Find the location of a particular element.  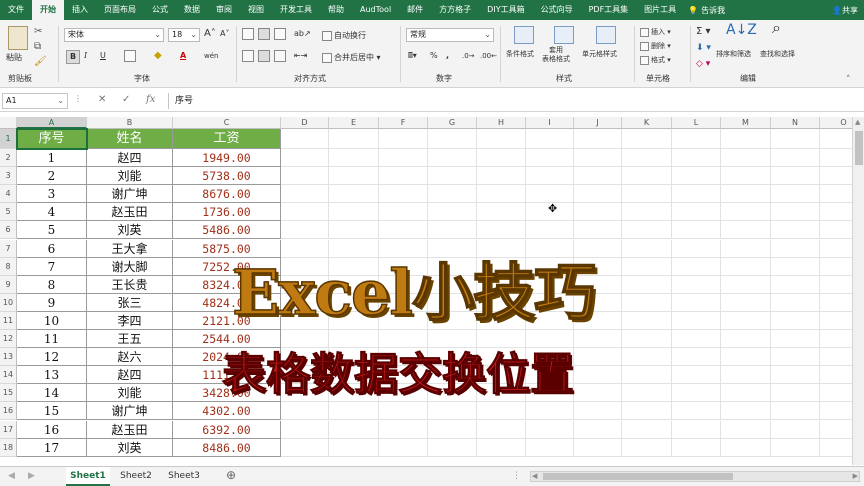

column-header: L is located at coordinates (696, 123).